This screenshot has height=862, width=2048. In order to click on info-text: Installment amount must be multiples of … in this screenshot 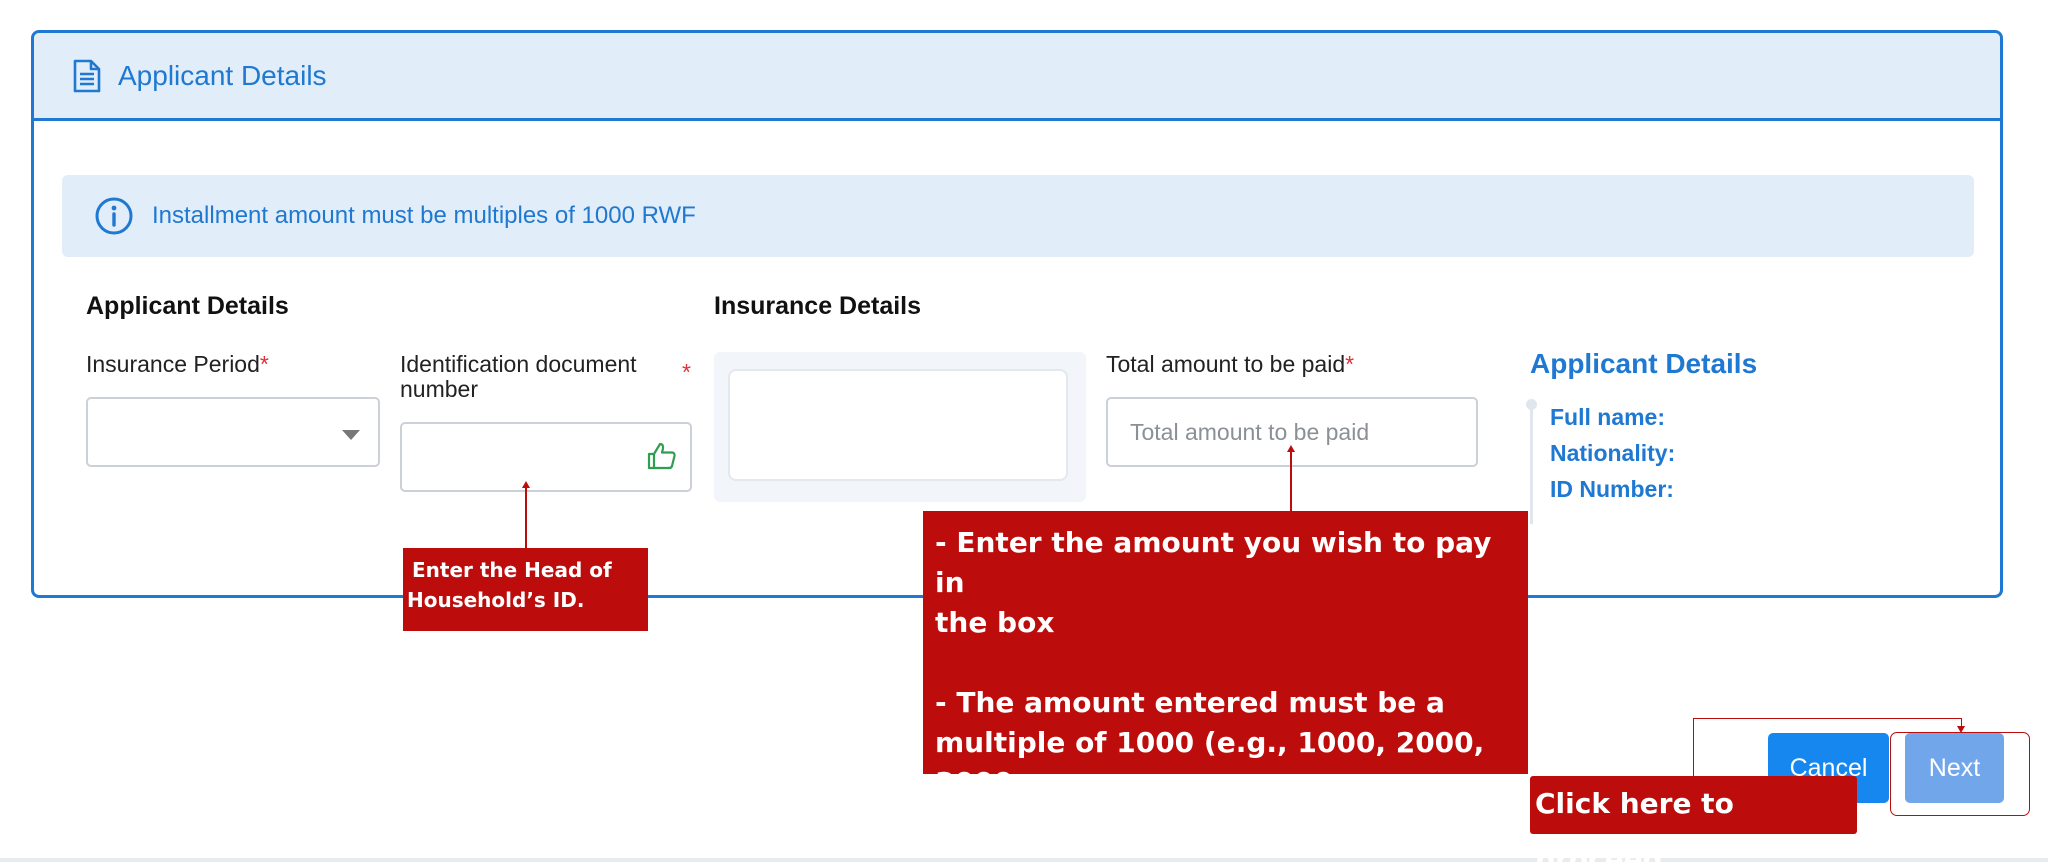, I will do `click(424, 215)`.